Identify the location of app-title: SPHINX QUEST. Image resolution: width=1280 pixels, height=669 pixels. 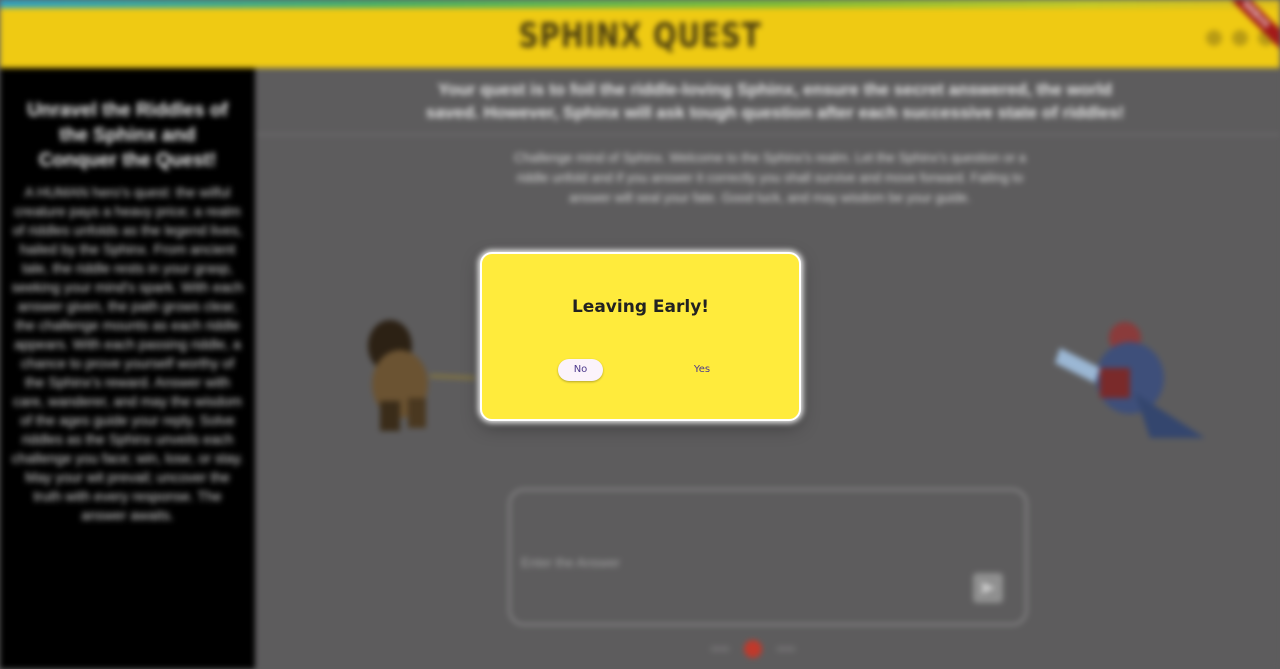
(640, 36).